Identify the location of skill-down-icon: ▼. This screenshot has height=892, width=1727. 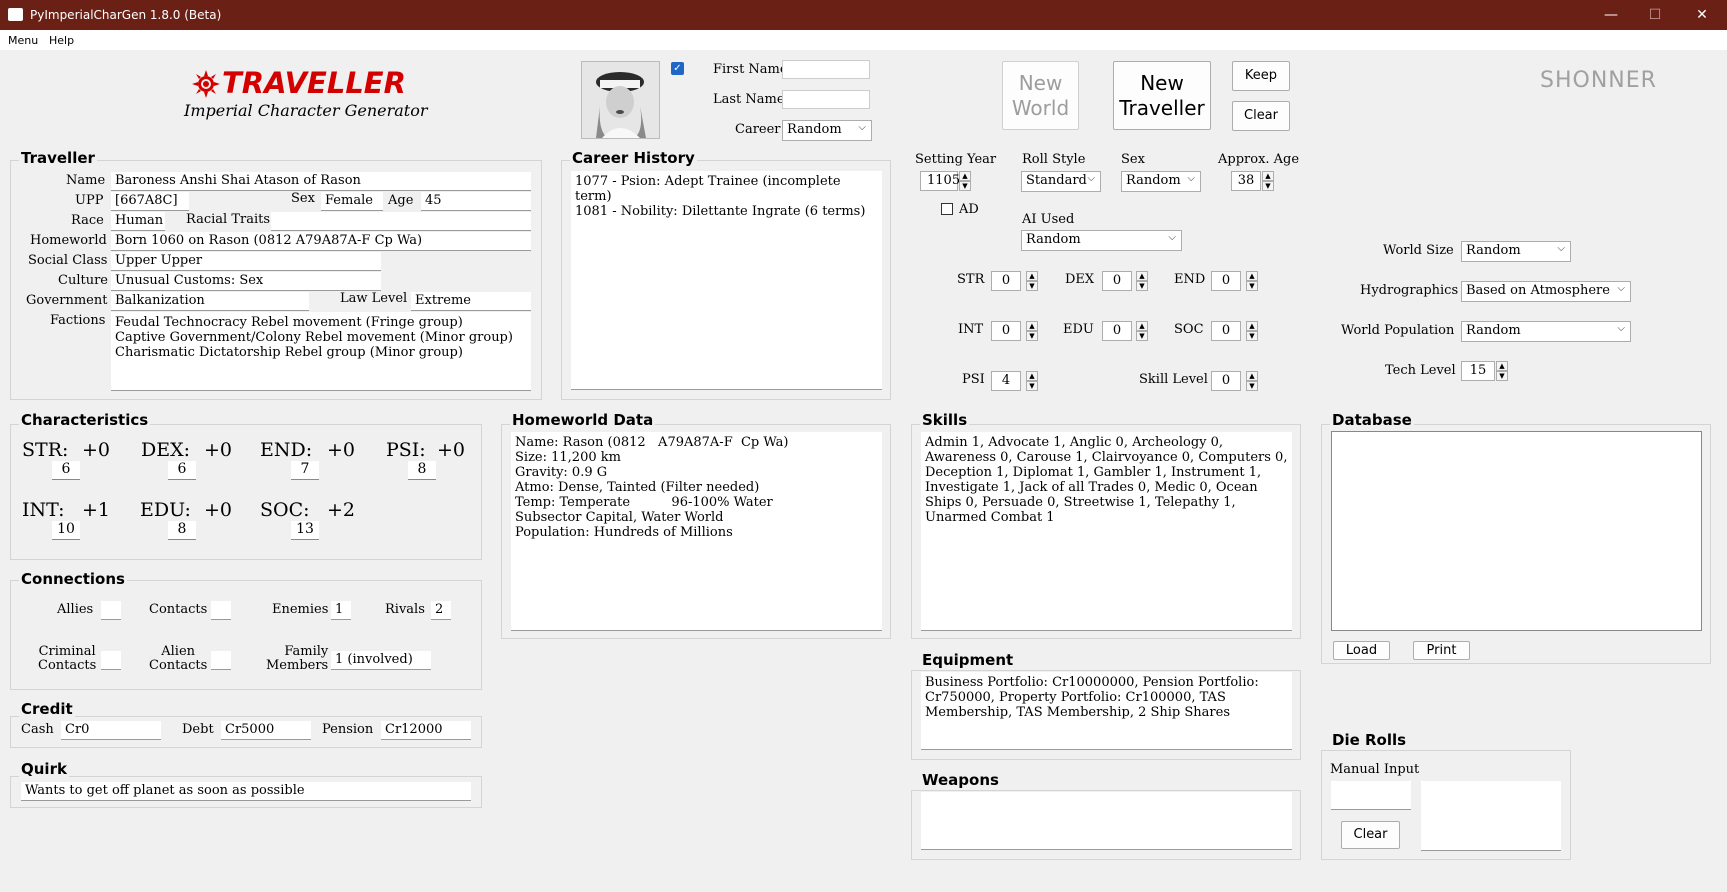
(1252, 386).